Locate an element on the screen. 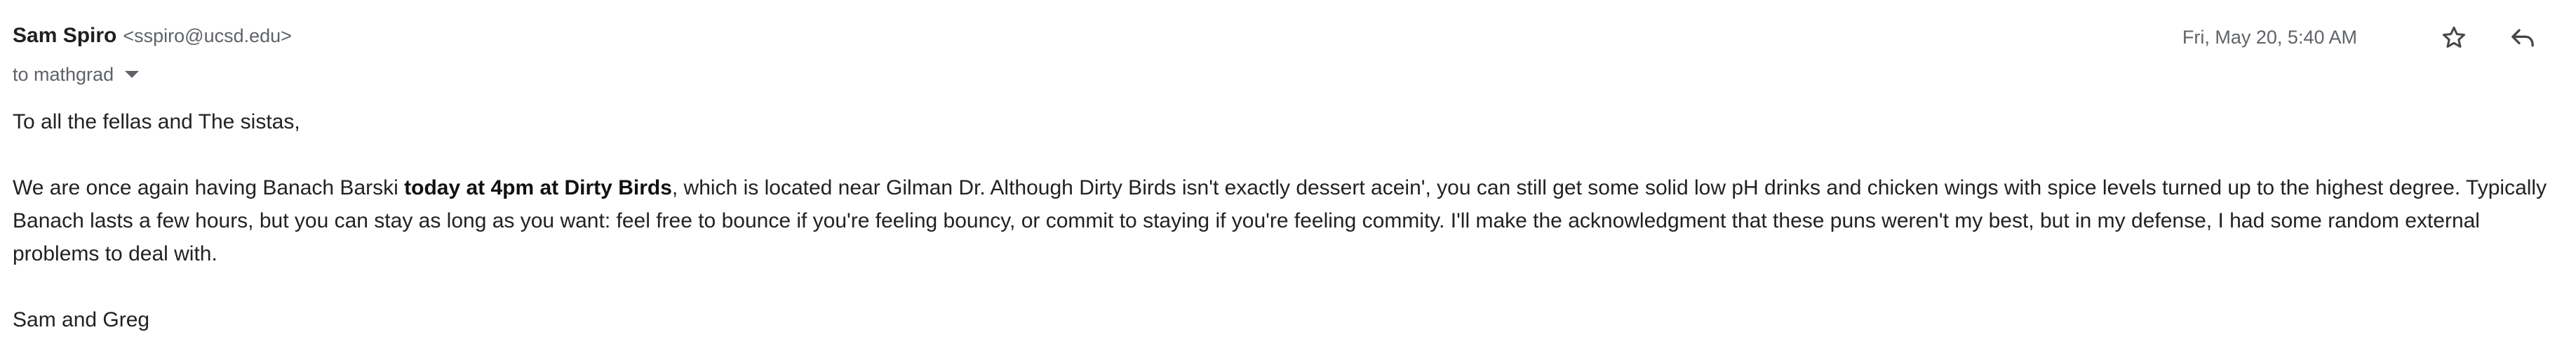  more-options-button is located at coordinates (2570, 38).